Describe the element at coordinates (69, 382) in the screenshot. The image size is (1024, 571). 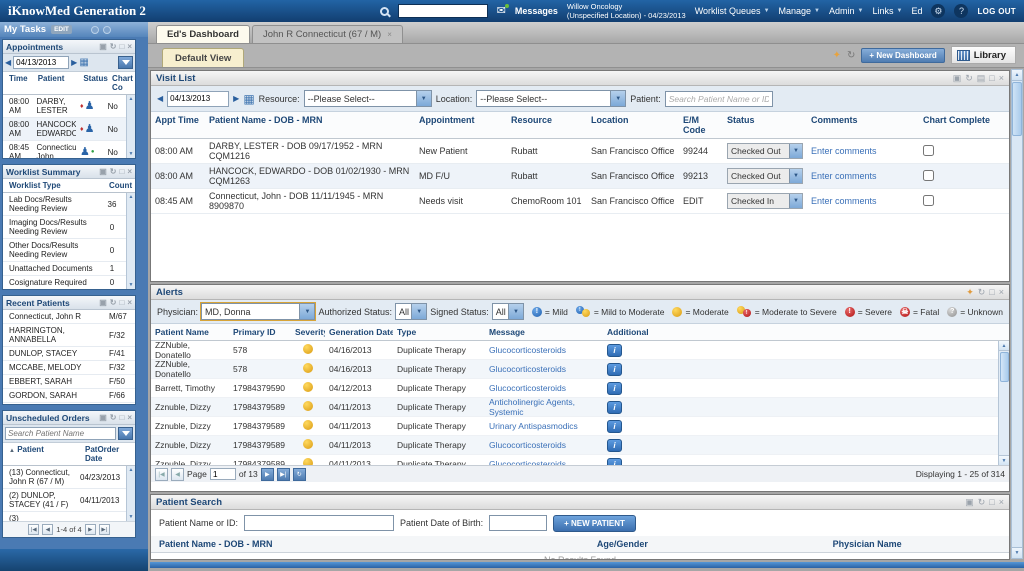
I see `recent-patient-row: EBBERT, SARAH F/50` at that location.